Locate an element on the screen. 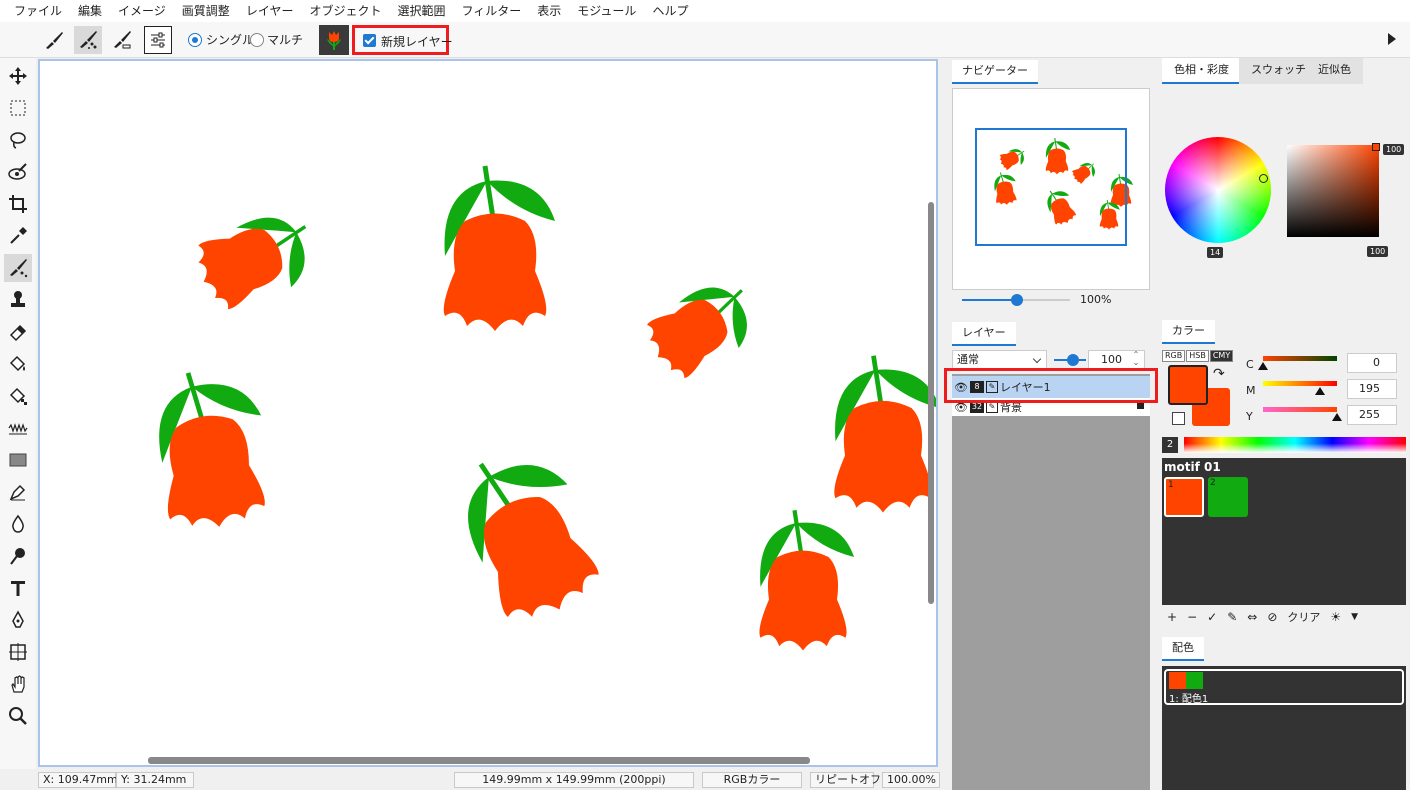 The width and height of the screenshot is (1410, 790). eraser-icon is located at coordinates (18, 332).